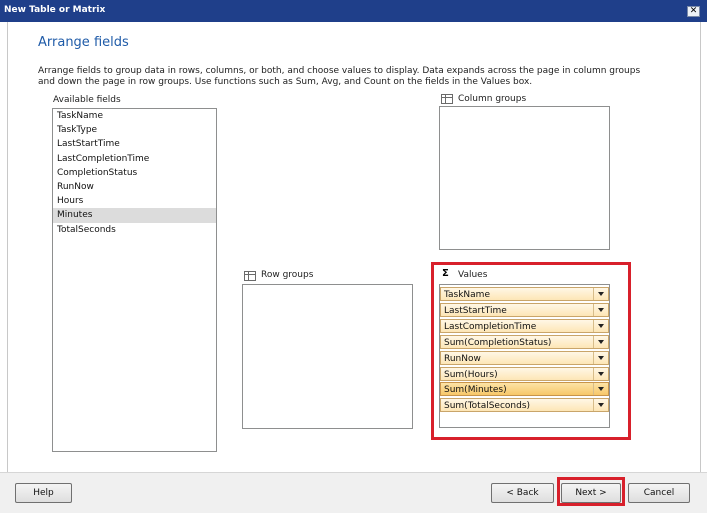  Describe the element at coordinates (134, 116) in the screenshot. I see `available-field-item: TaskName` at that location.